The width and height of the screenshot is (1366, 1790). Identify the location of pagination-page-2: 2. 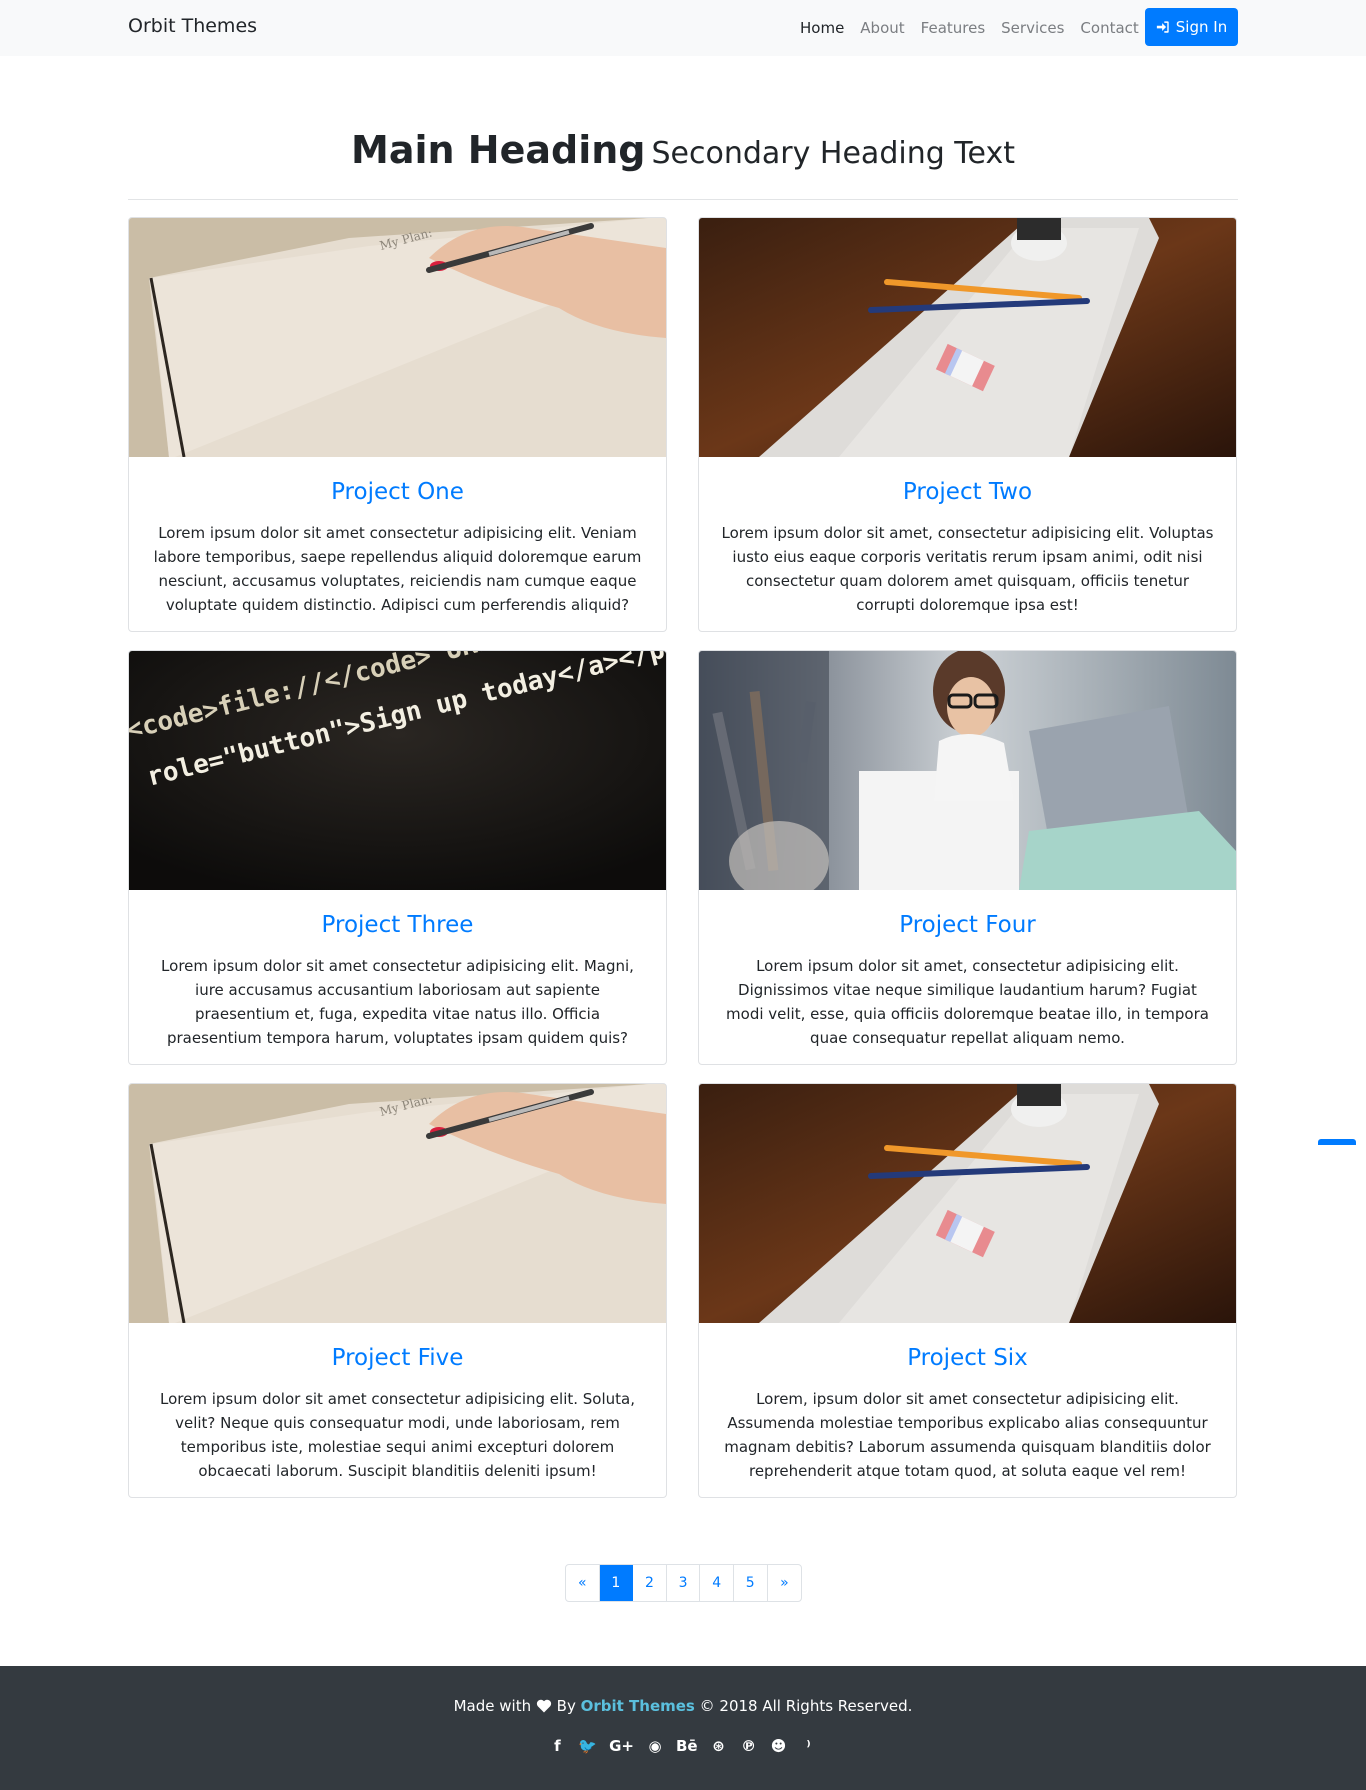
(650, 1583).